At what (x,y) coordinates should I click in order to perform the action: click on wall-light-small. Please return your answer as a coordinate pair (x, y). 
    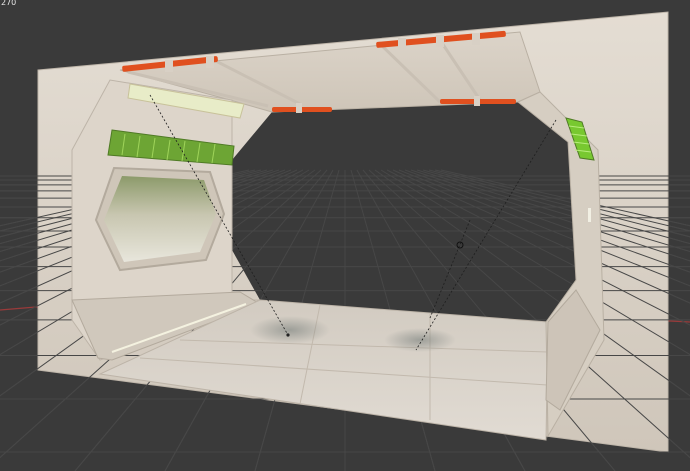
    Looking at the image, I should click on (589, 215).